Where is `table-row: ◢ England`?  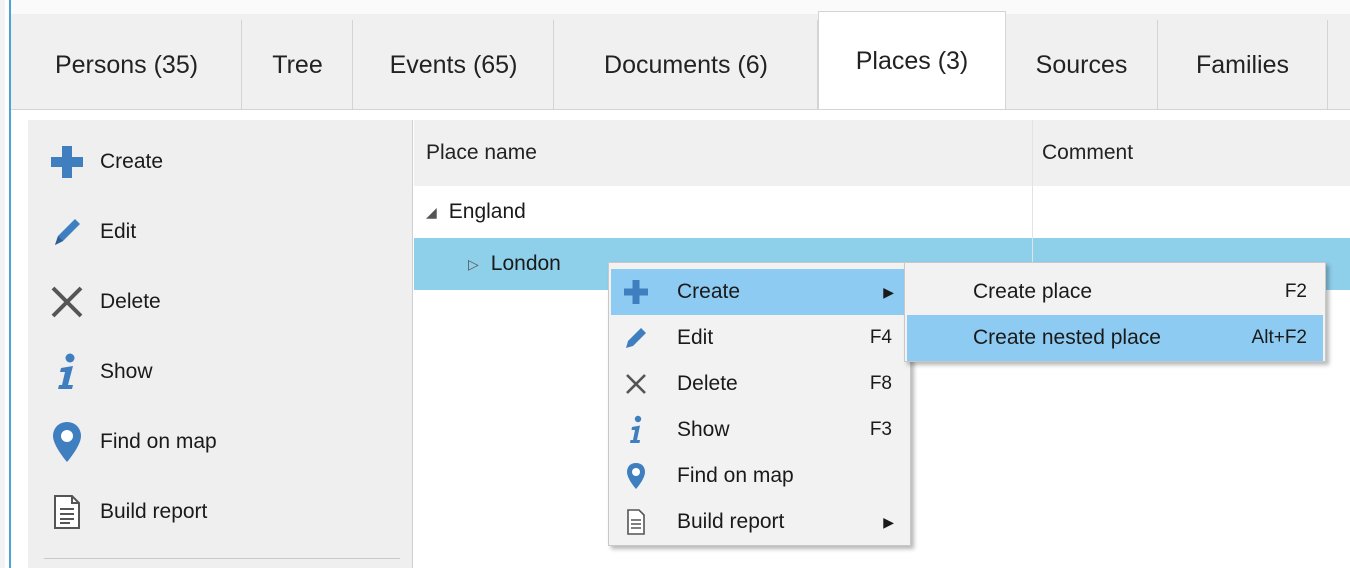
table-row: ◢ England is located at coordinates (882, 212).